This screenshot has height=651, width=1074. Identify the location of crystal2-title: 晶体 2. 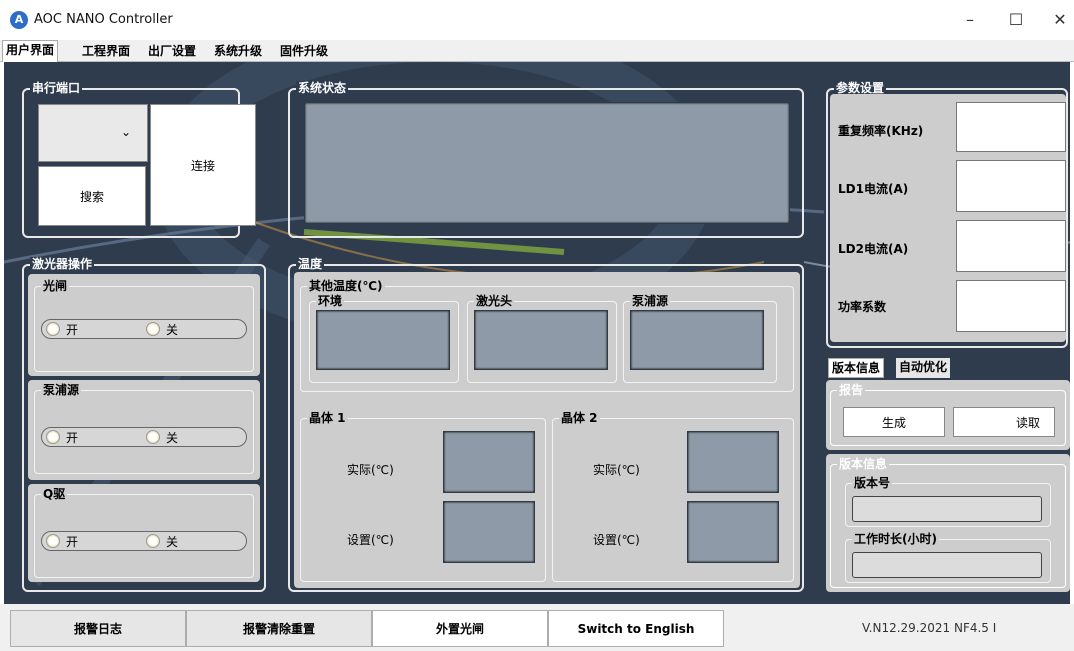
(579, 418).